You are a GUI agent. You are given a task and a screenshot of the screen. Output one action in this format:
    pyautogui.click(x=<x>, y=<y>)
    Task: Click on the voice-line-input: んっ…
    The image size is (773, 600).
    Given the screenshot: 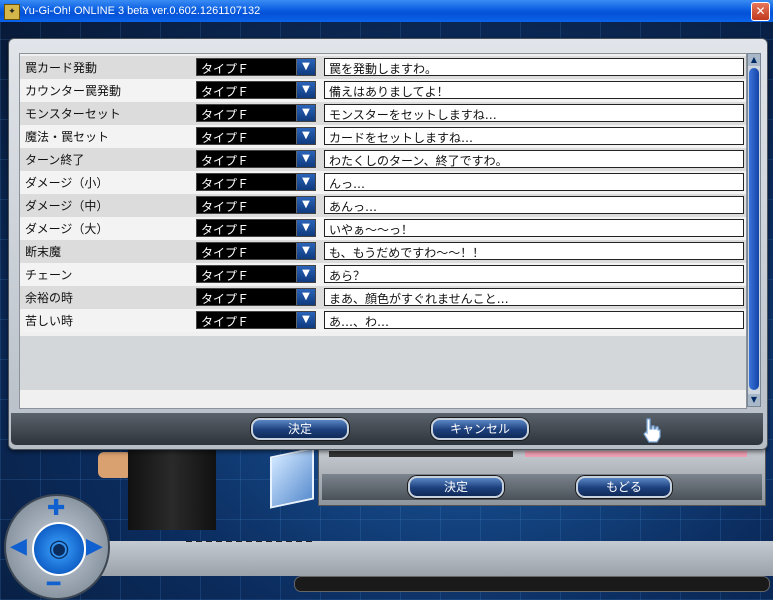 What is the action you would take?
    pyautogui.click(x=534, y=182)
    